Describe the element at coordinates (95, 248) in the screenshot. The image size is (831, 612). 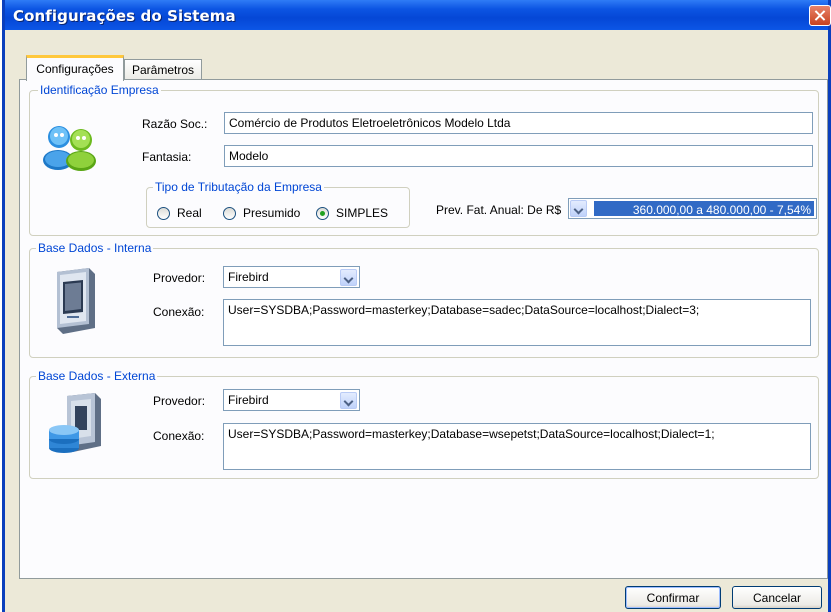
I see `group-title-interna: Base Dados - Interna` at that location.